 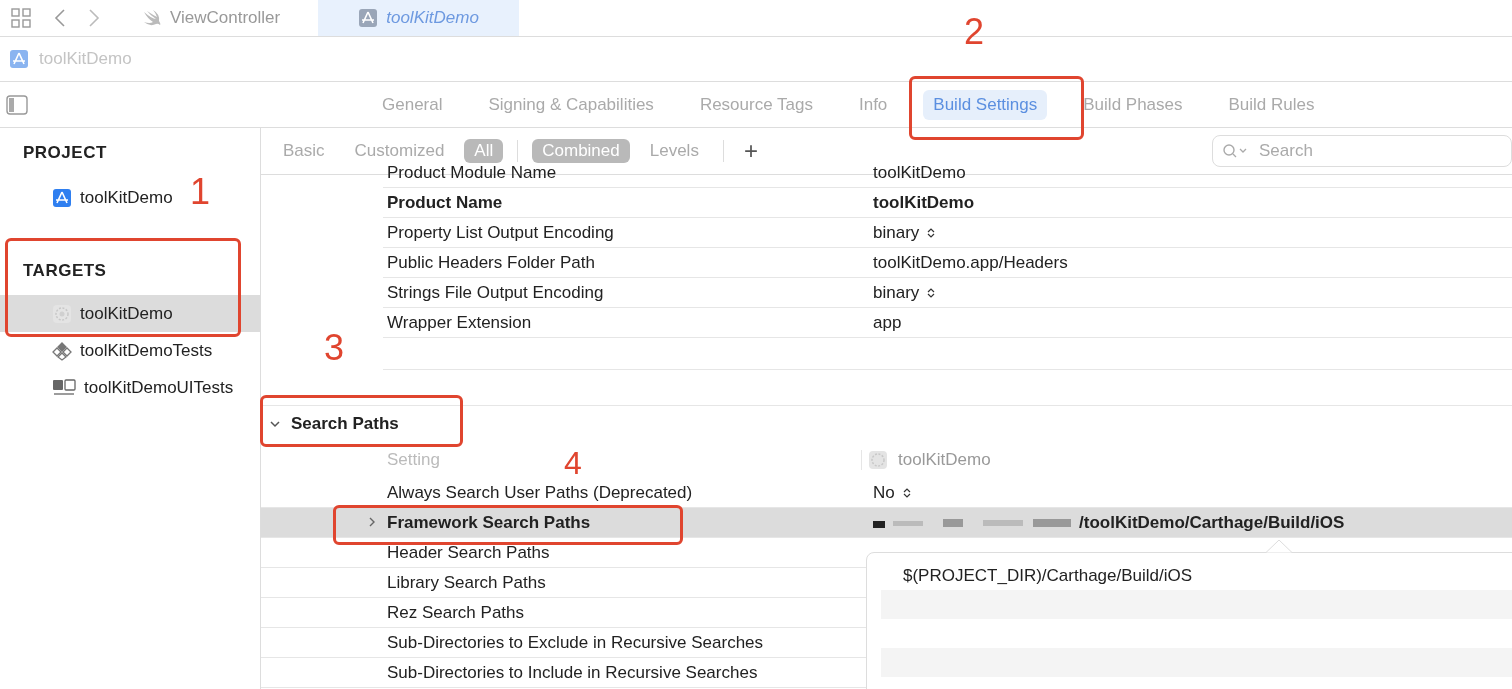 I want to click on setting-name: Sub-Directories to Exclude in Recursive Searches, so click(x=575, y=642).